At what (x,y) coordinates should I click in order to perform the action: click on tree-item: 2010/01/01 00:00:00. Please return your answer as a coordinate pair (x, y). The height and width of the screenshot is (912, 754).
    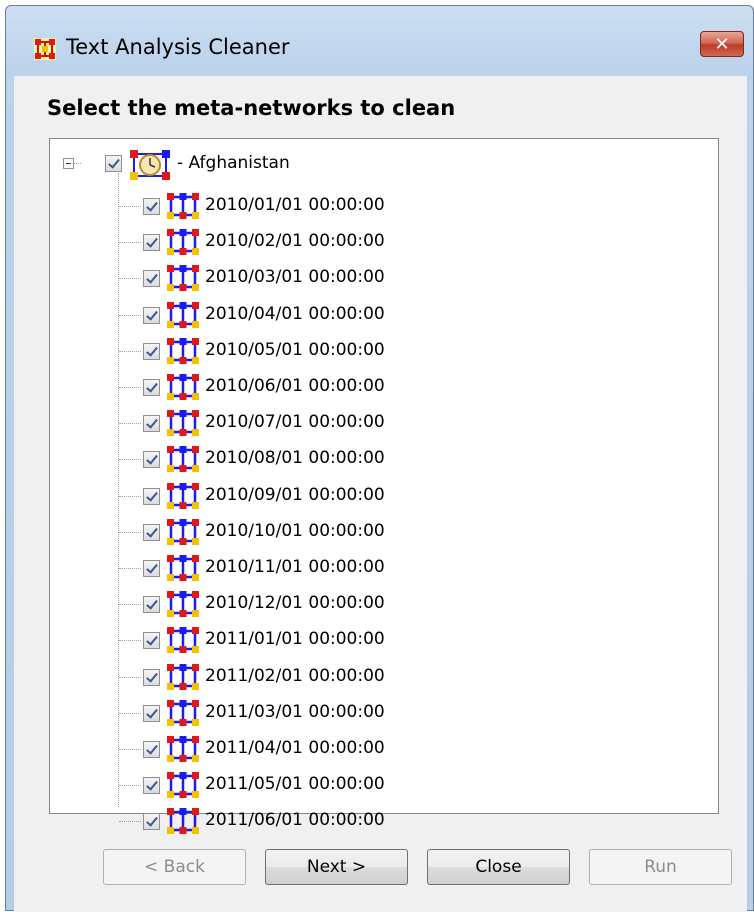
    Looking at the image, I should click on (384, 206).